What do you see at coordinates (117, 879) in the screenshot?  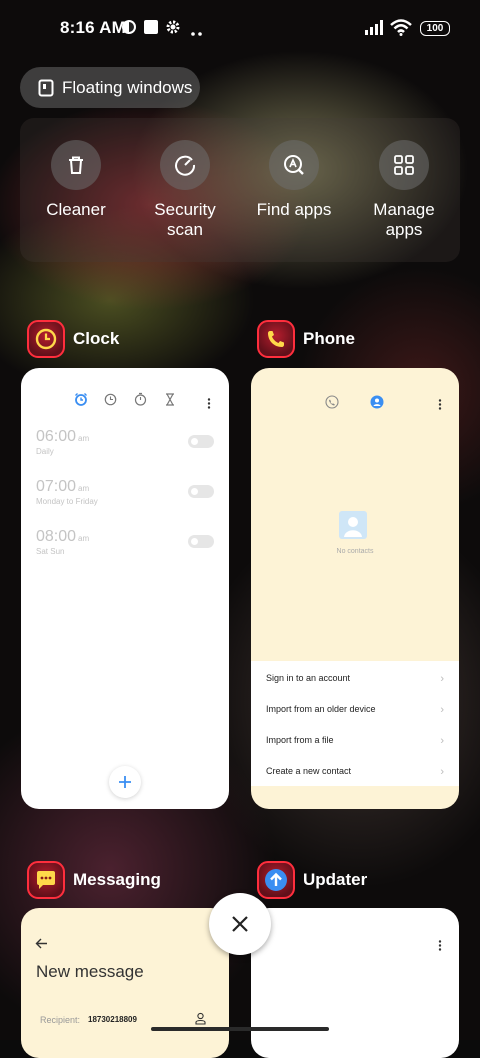 I see `messaging-app-name: Messaging` at bounding box center [117, 879].